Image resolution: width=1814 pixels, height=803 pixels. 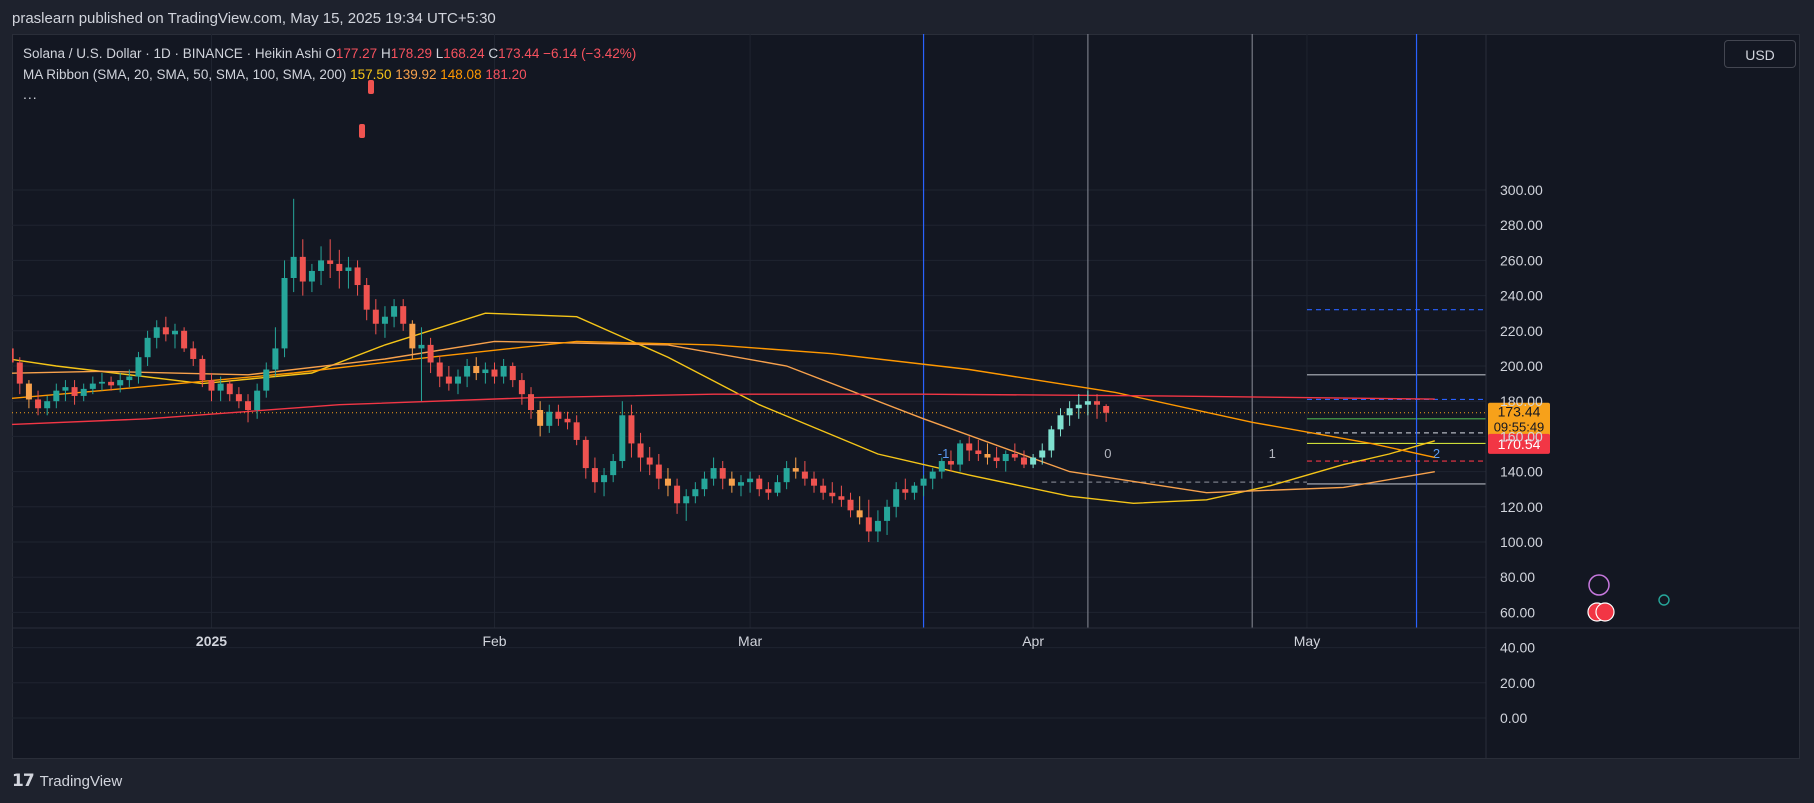 What do you see at coordinates (1521, 436) in the screenshot?
I see `y-tick-label: 160.00` at bounding box center [1521, 436].